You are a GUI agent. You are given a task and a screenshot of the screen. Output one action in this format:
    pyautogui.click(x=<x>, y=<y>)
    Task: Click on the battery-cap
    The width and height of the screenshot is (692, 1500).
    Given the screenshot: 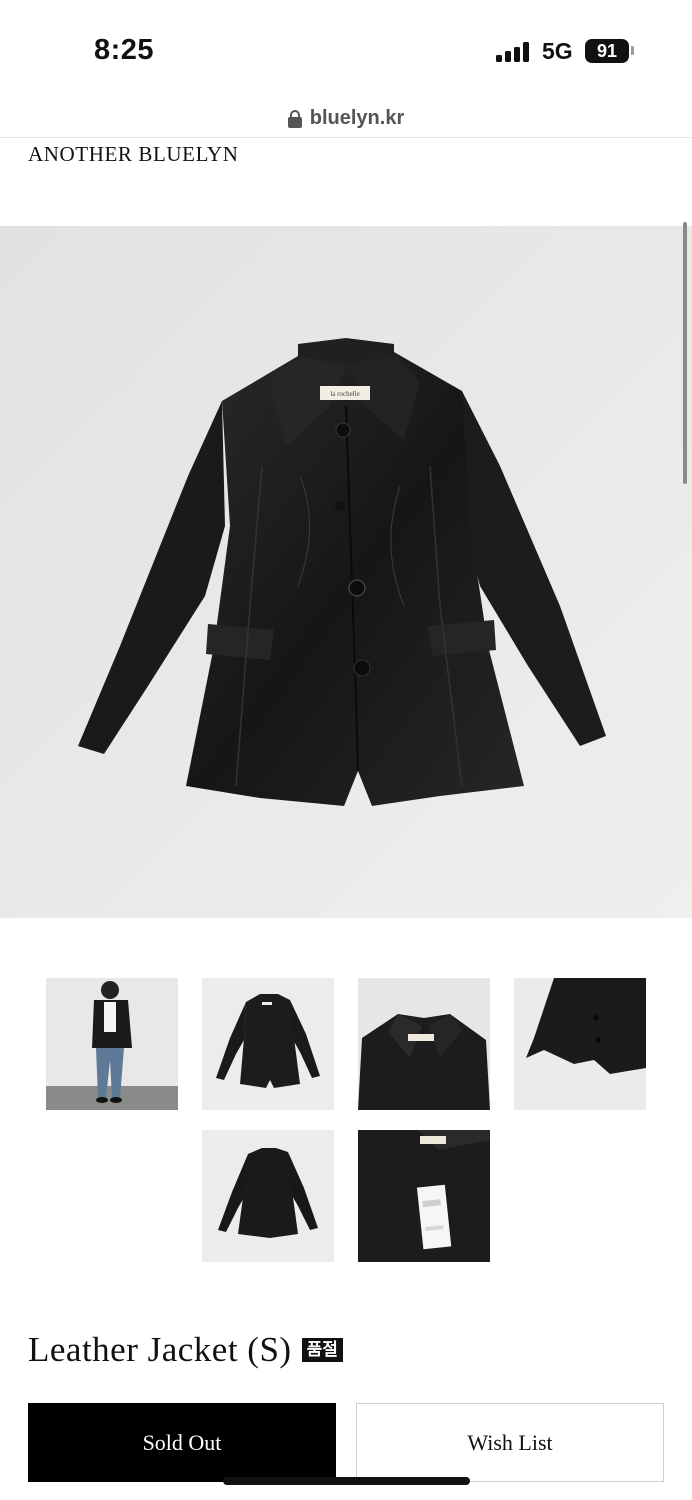 What is the action you would take?
    pyautogui.click(x=632, y=50)
    